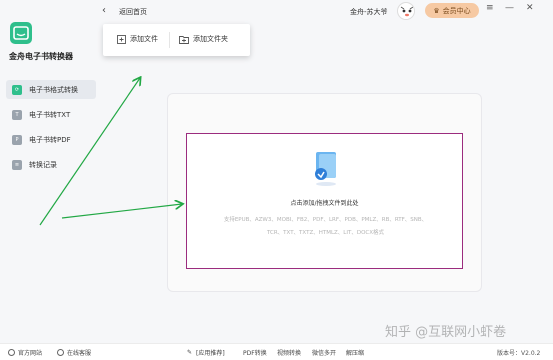 The image size is (553, 360). What do you see at coordinates (509, 8) in the screenshot?
I see `minimize-icon: —` at bounding box center [509, 8].